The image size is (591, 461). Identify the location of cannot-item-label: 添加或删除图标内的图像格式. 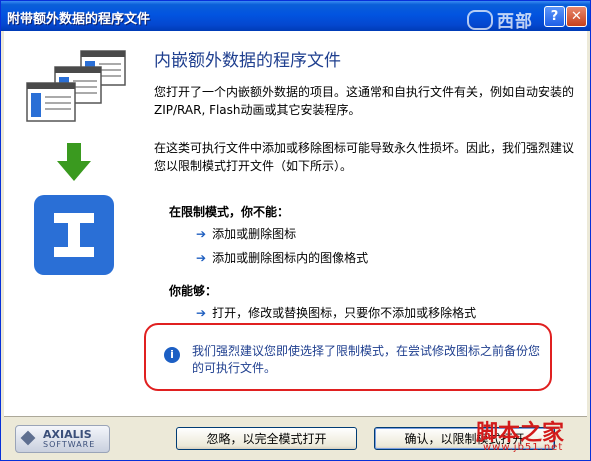
(290, 258).